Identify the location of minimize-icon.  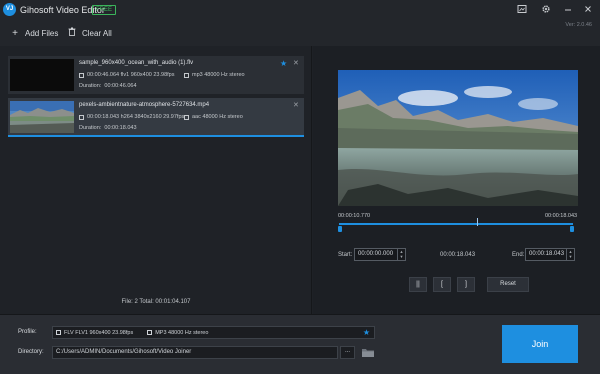
(568, 10).